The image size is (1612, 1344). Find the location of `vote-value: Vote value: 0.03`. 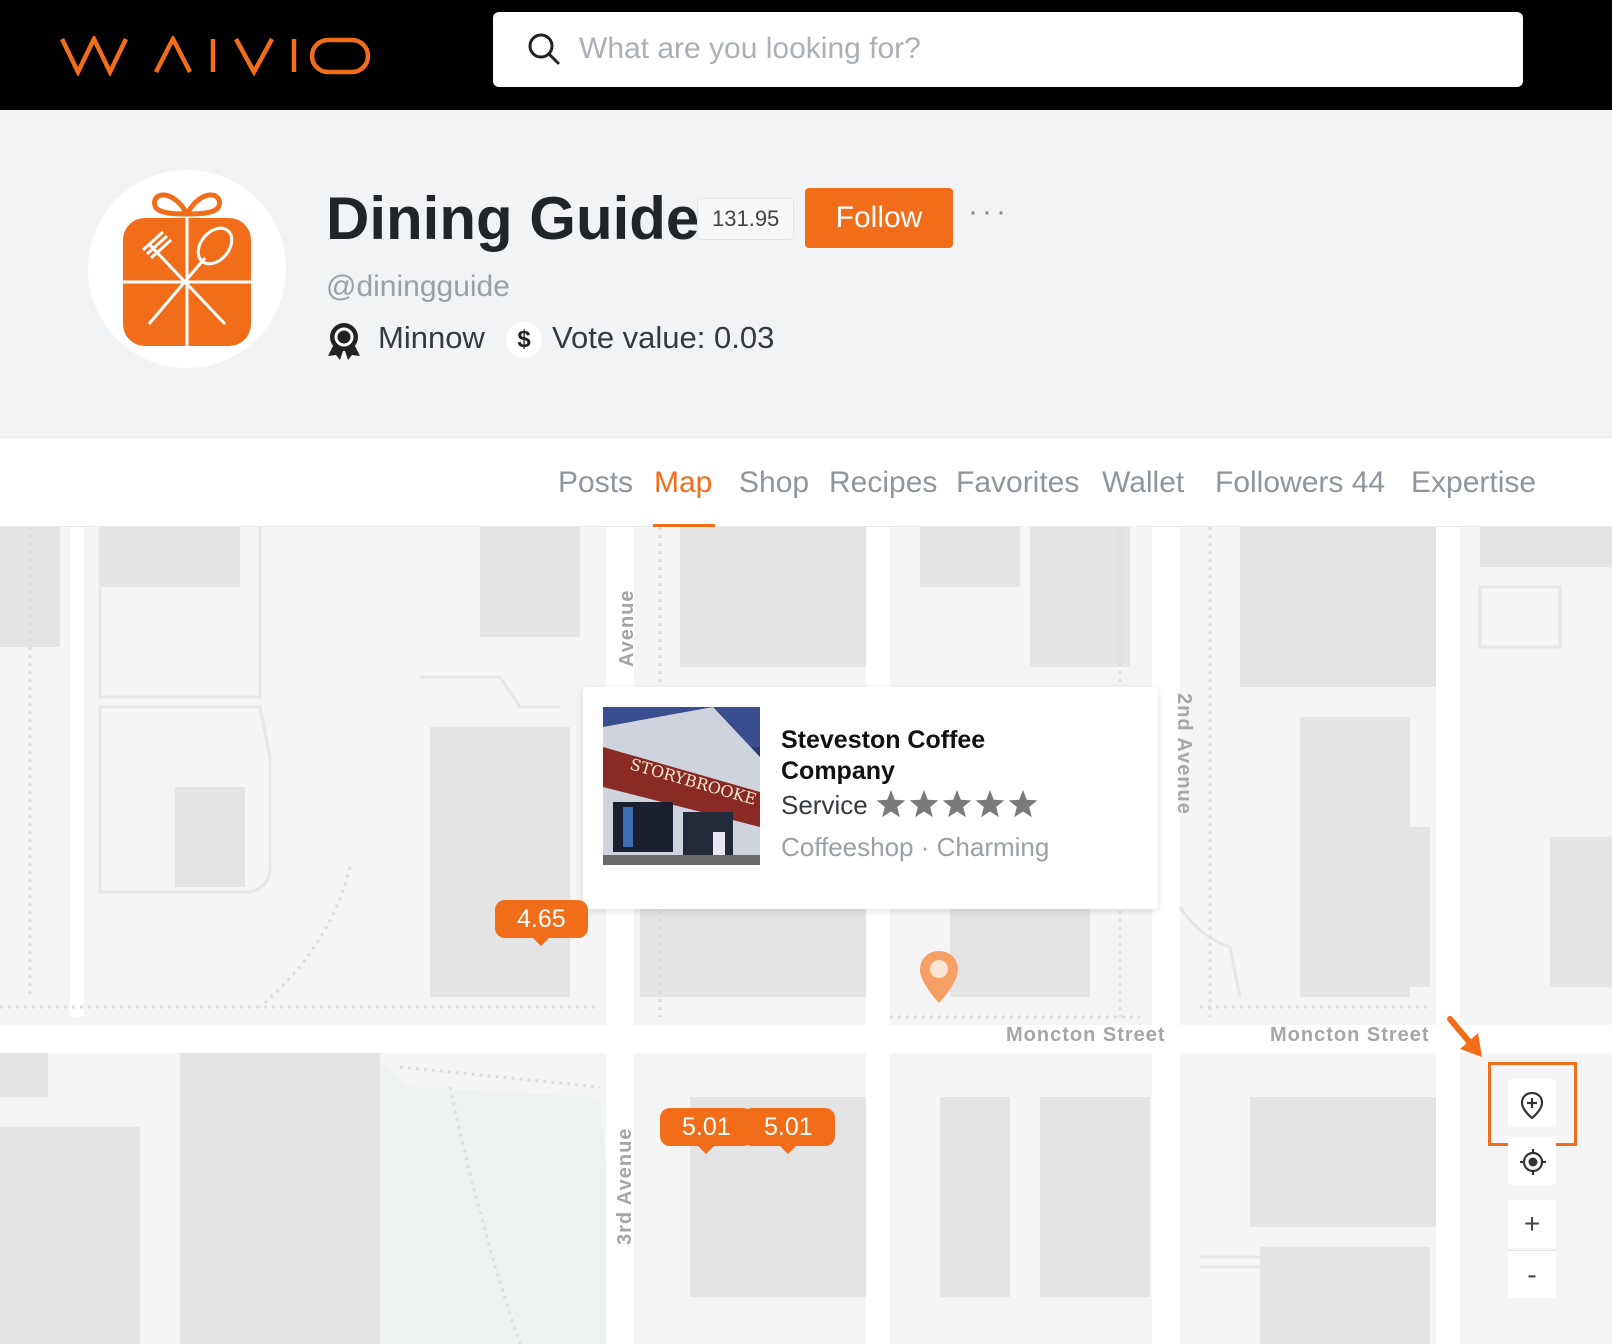

vote-value: Vote value: 0.03 is located at coordinates (663, 337).